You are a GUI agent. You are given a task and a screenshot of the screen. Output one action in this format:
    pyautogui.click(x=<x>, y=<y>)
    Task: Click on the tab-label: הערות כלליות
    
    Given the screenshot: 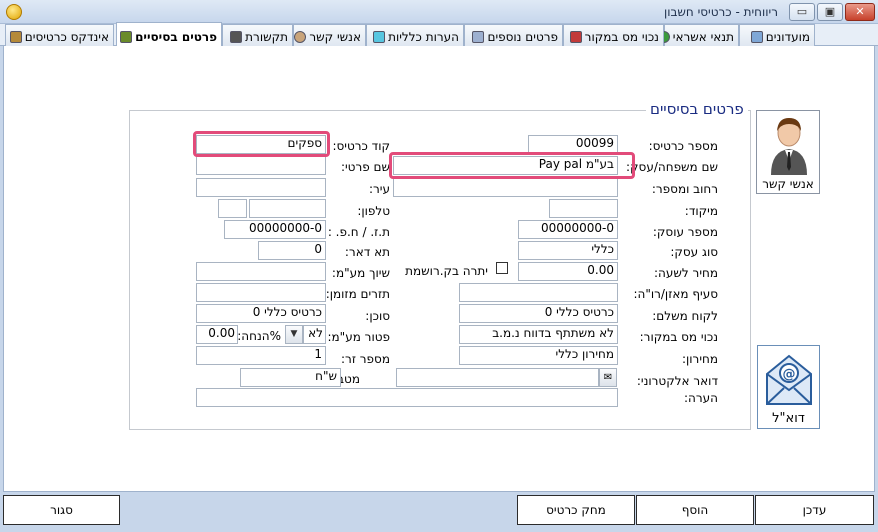 What is the action you would take?
    pyautogui.click(x=423, y=37)
    